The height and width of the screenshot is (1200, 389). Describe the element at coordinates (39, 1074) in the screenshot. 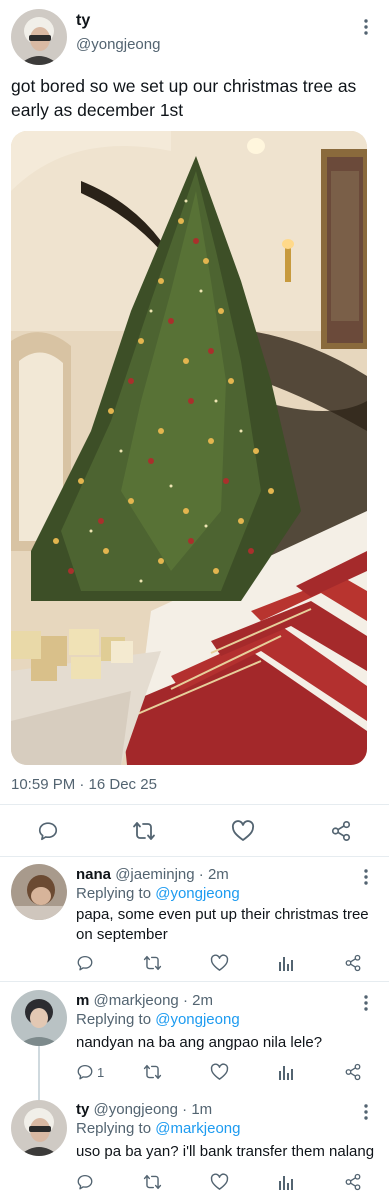

I see `thread-line` at that location.